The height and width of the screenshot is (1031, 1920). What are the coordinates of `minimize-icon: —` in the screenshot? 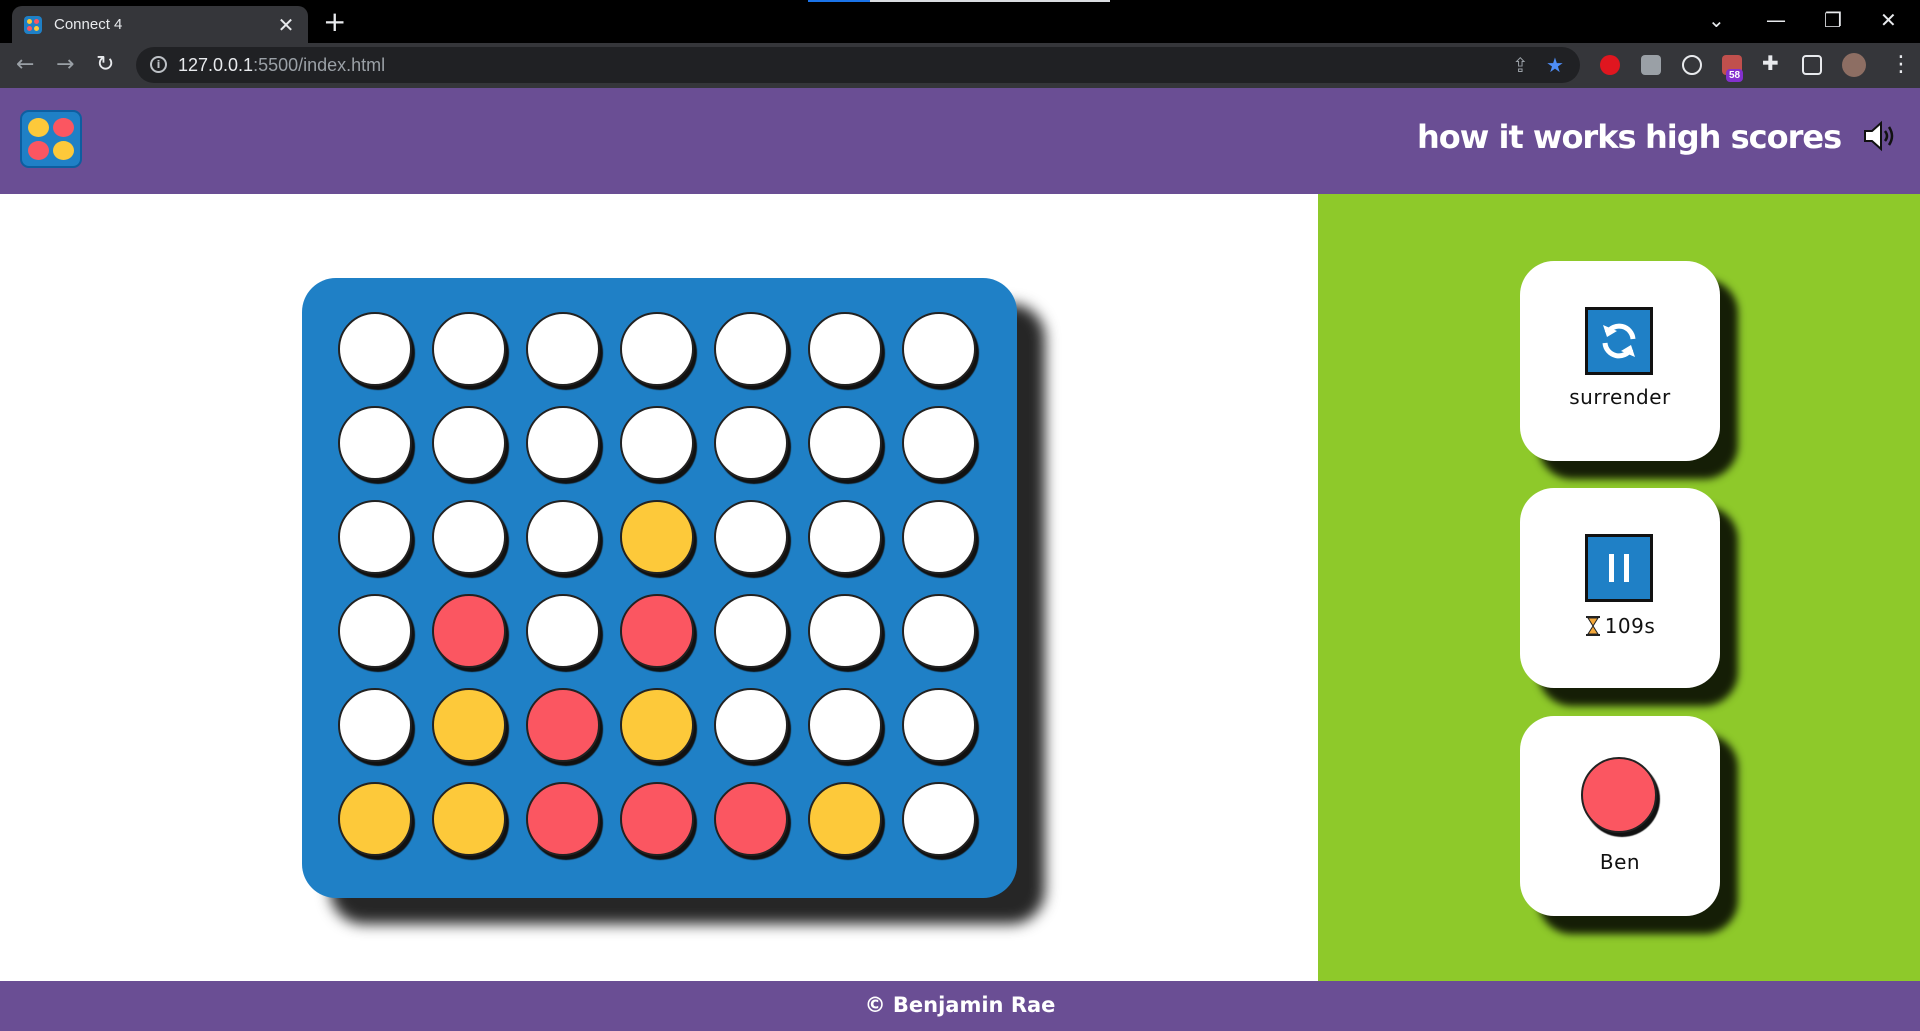 It's located at (1776, 20).